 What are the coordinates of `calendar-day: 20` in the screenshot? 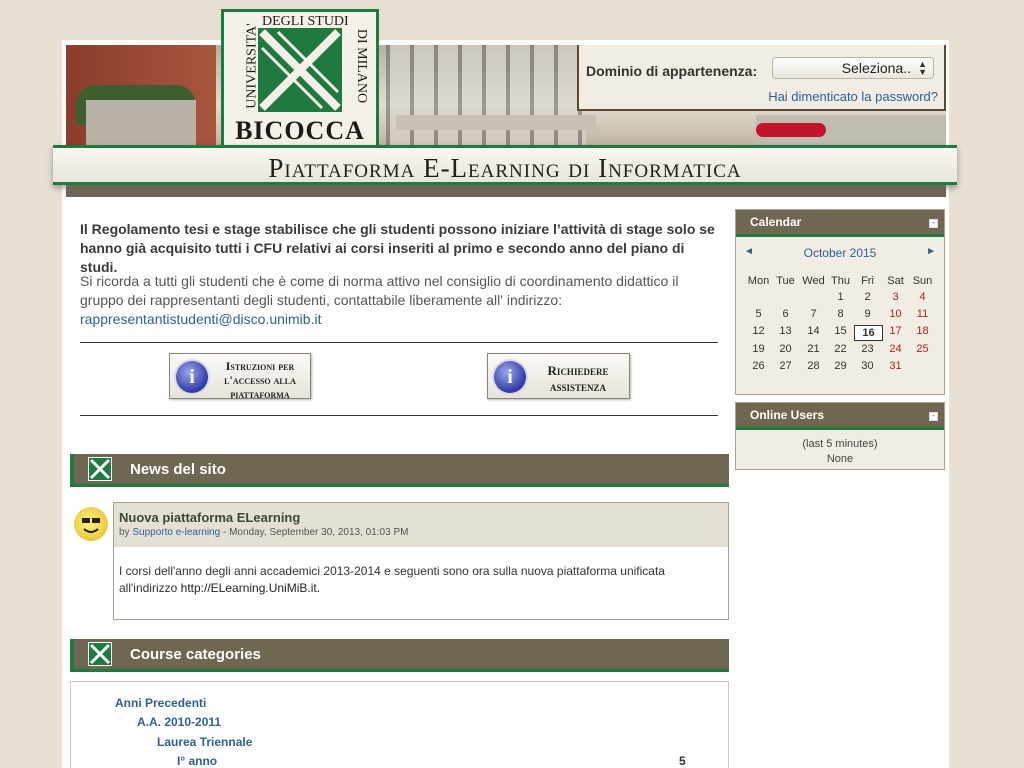 It's located at (785, 349).